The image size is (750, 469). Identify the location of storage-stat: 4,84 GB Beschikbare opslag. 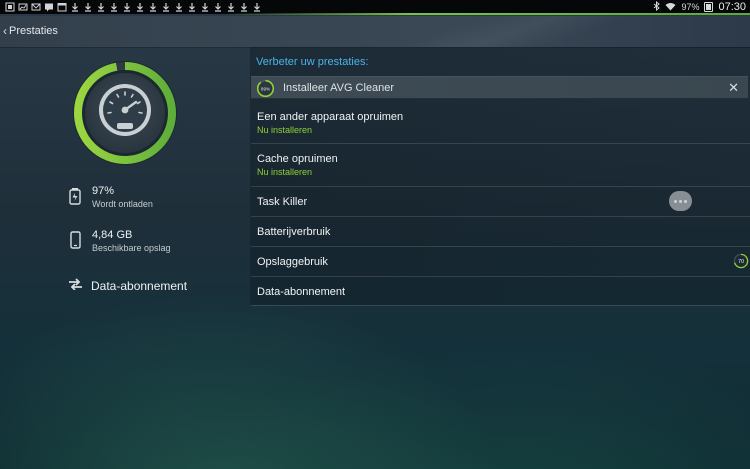
(119, 242).